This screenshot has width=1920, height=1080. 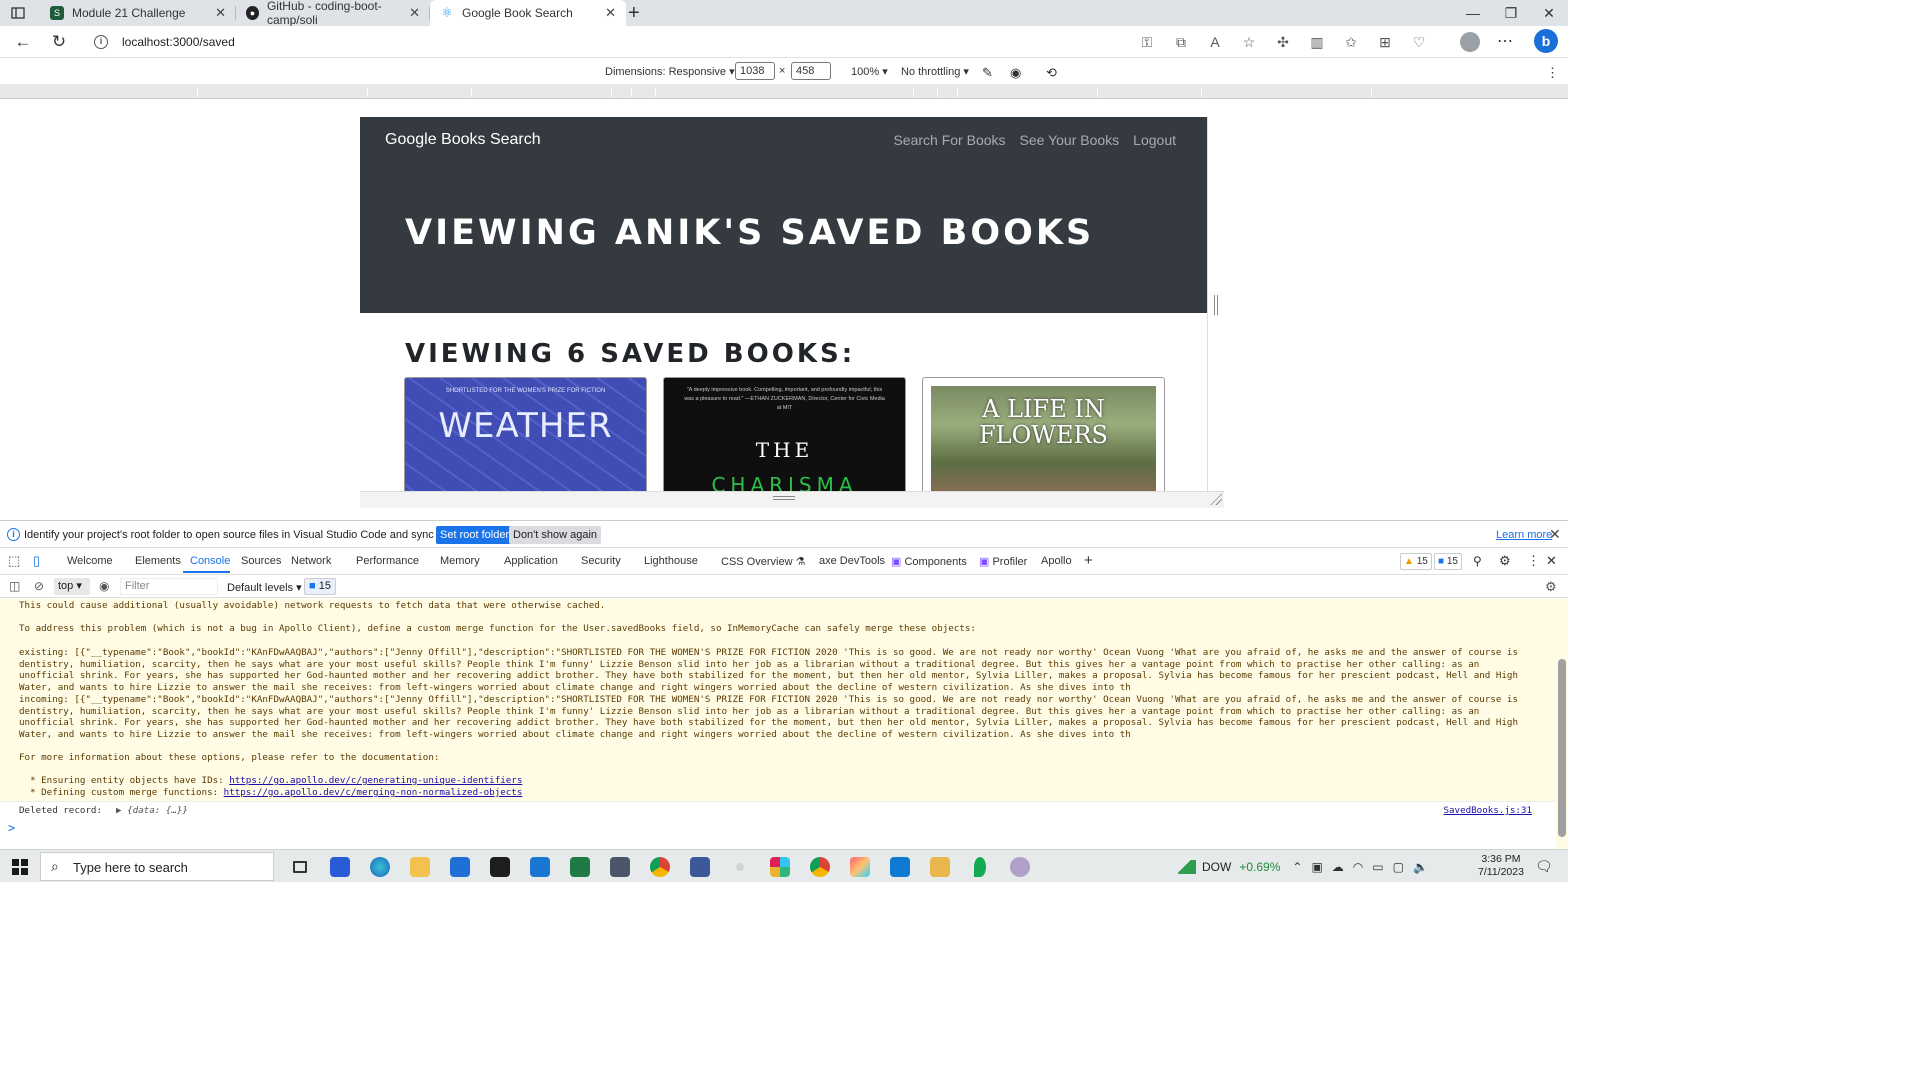 I want to click on more-tools-plus-icon: +, so click(x=1088, y=560).